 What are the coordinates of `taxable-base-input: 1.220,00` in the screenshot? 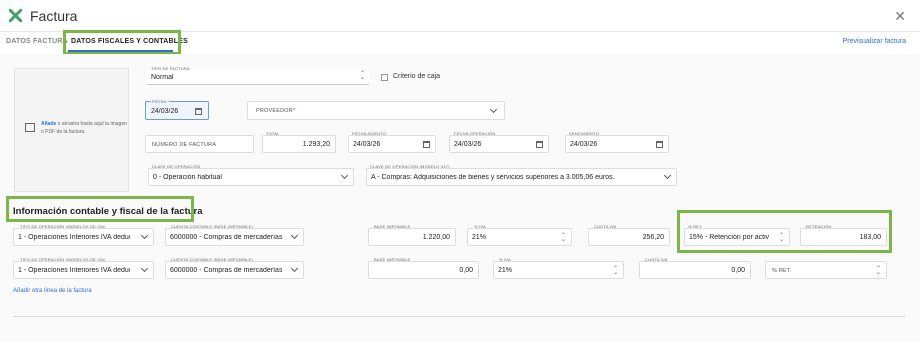 It's located at (412, 237).